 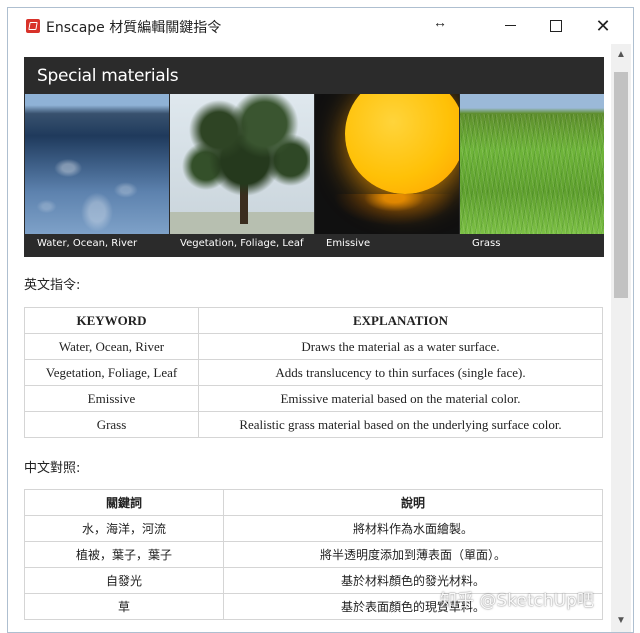 I want to click on grass-caption: Grass, so click(x=486, y=243).